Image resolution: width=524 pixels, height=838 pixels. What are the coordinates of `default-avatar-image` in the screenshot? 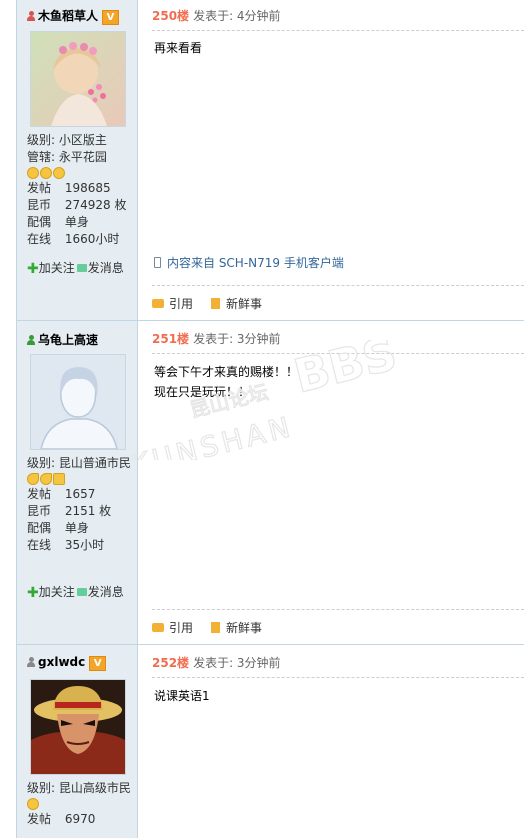 It's located at (78, 402).